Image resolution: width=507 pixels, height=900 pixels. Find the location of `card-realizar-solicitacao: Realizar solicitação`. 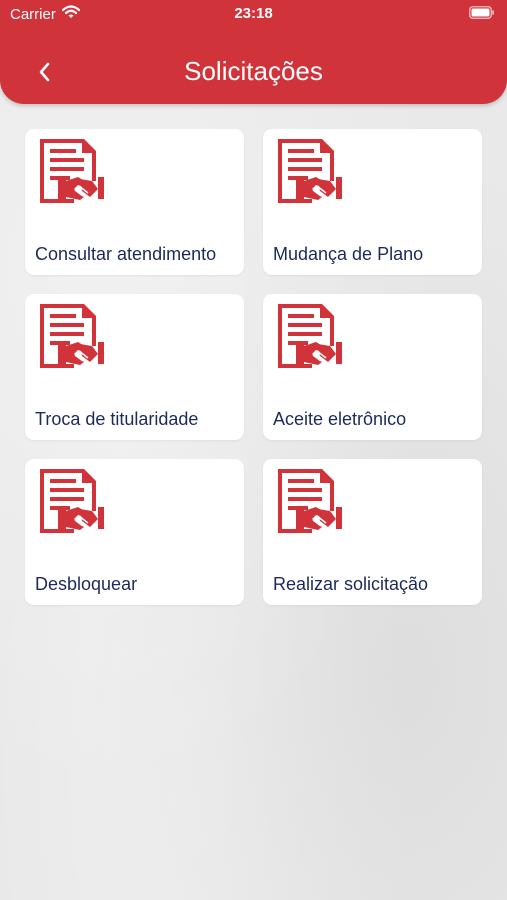

card-realizar-solicitacao: Realizar solicitação is located at coordinates (372, 532).